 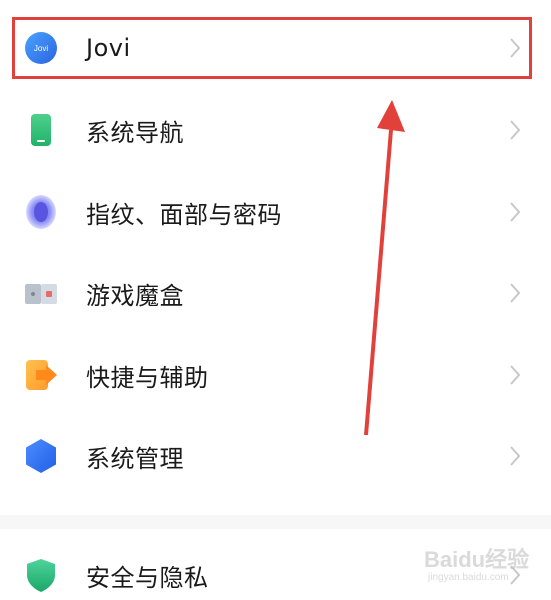 What do you see at coordinates (147, 577) in the screenshot?
I see `settings-item-label: 安全与隐私` at bounding box center [147, 577].